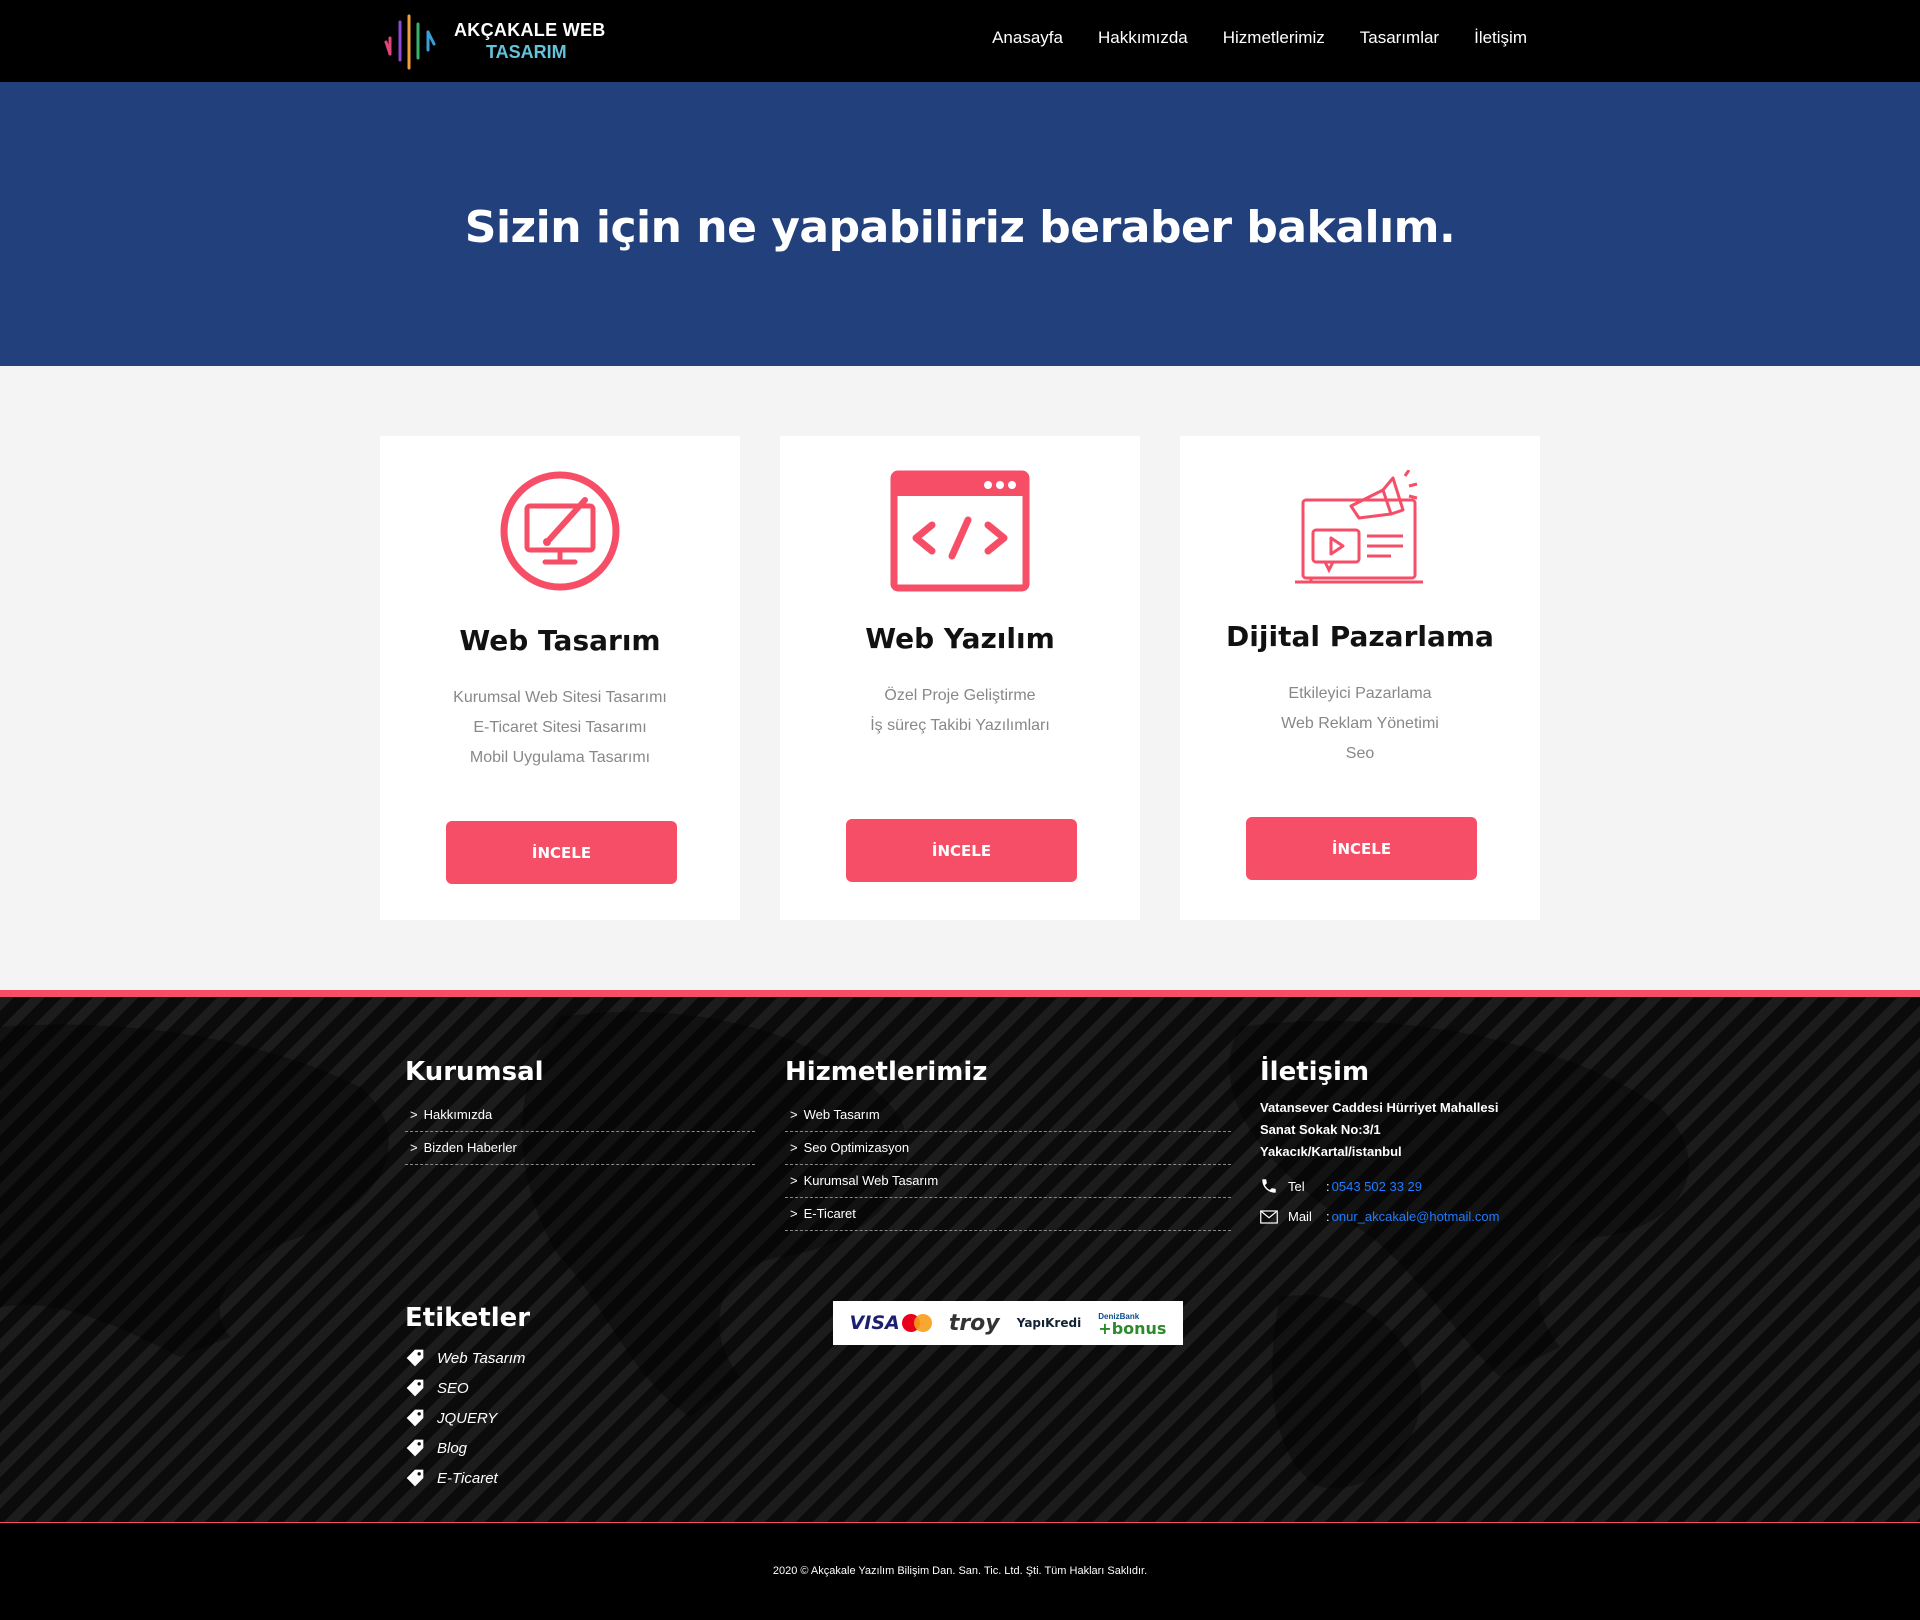  What do you see at coordinates (1008, 1148) in the screenshot?
I see `footer-link: > Seo Optimizasyon` at bounding box center [1008, 1148].